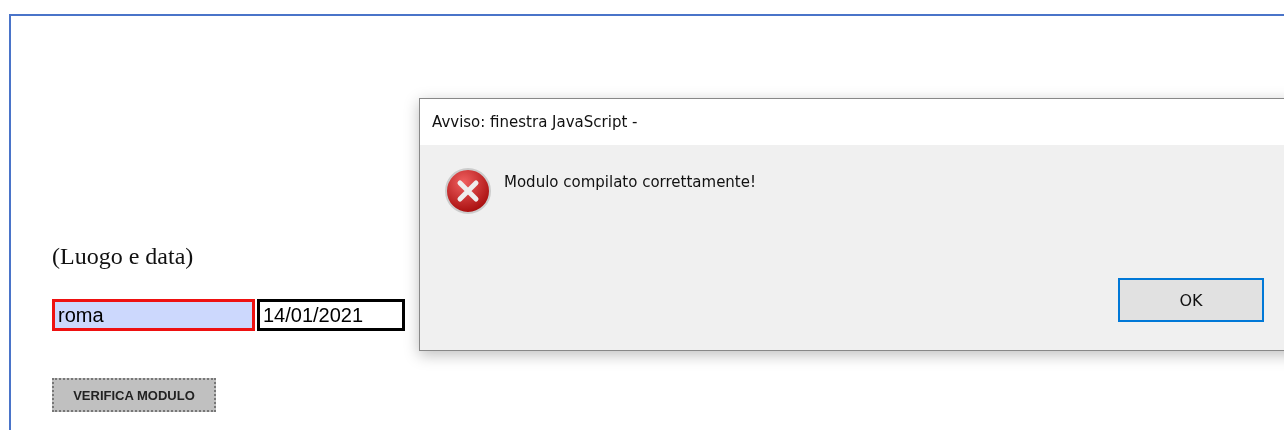 Image resolution: width=1284 pixels, height=430 pixels. Describe the element at coordinates (331, 315) in the screenshot. I see `input-field: 14/01/2021` at that location.